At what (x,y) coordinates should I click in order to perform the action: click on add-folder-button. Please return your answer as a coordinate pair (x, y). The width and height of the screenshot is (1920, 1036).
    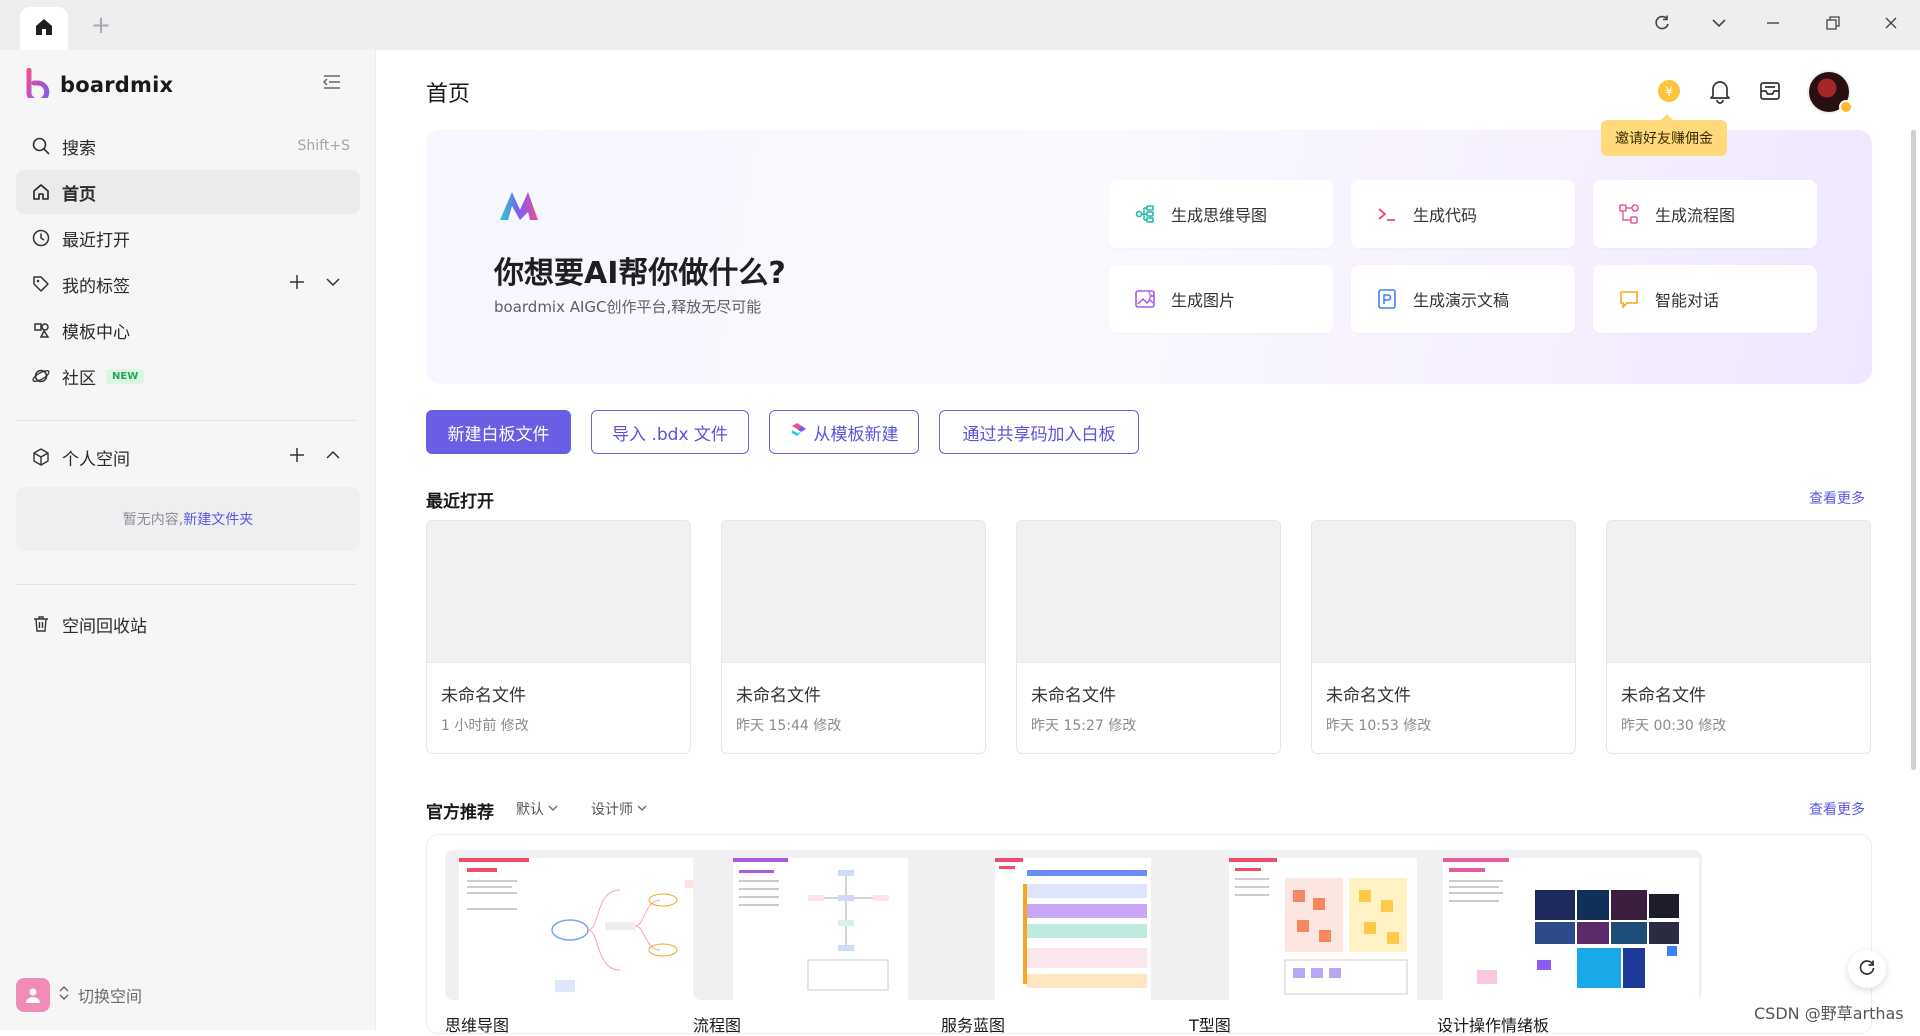
    Looking at the image, I should click on (297, 457).